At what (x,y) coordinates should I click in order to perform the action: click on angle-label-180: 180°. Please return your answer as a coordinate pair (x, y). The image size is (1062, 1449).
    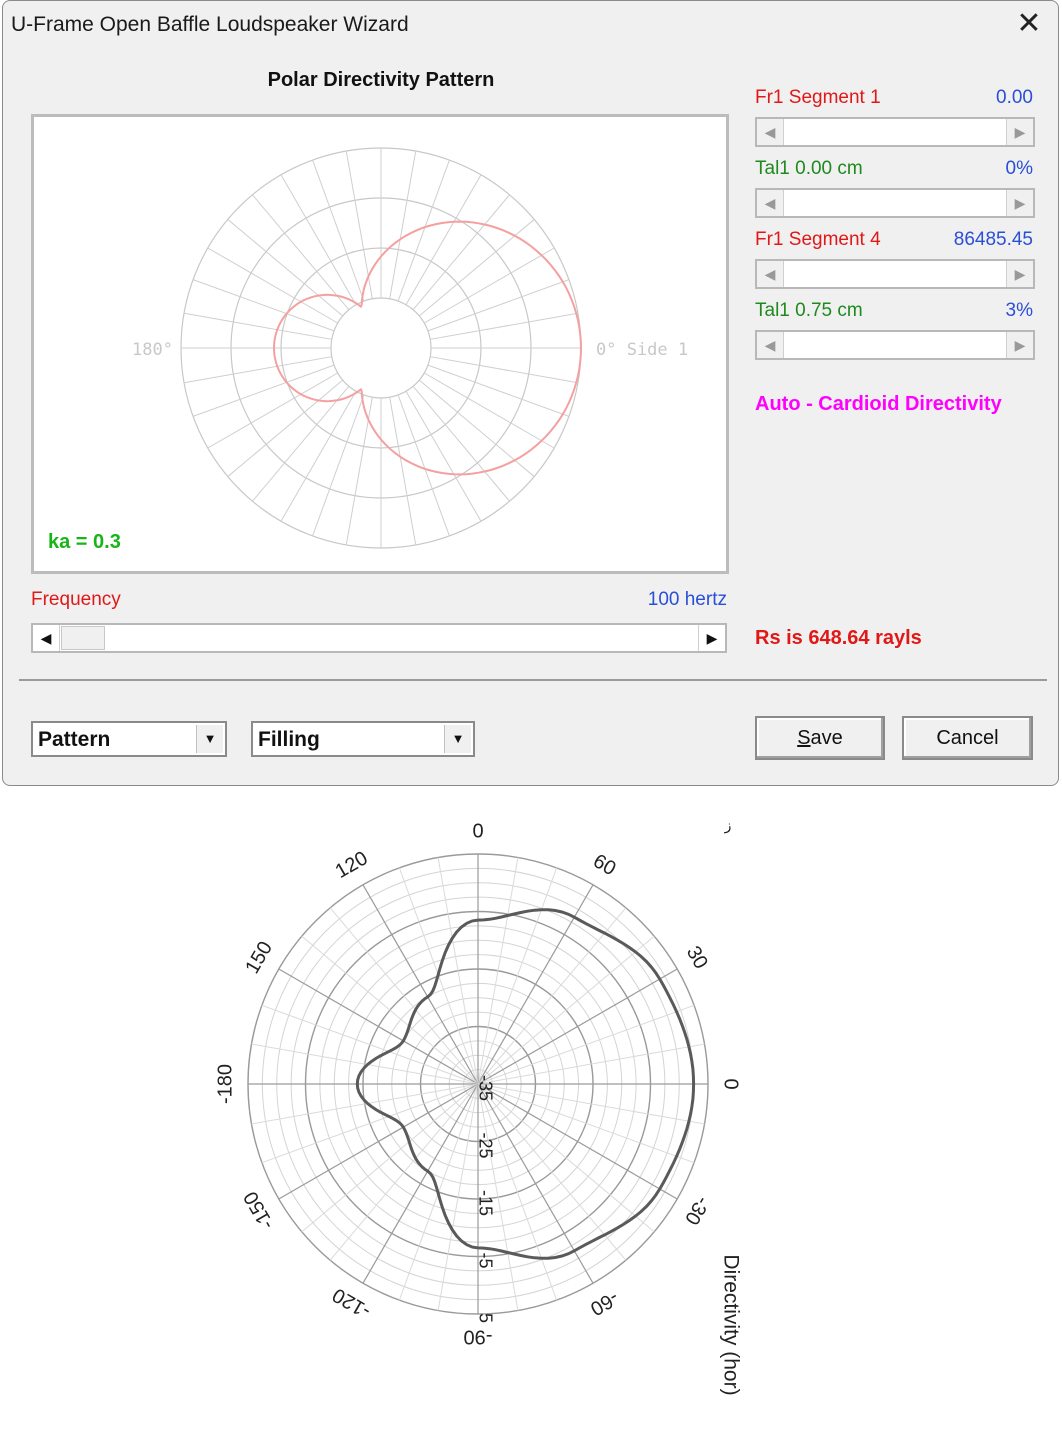
    Looking at the image, I should click on (152, 350).